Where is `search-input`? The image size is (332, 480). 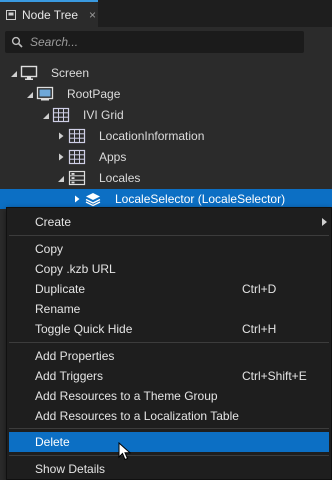
search-input is located at coordinates (155, 42).